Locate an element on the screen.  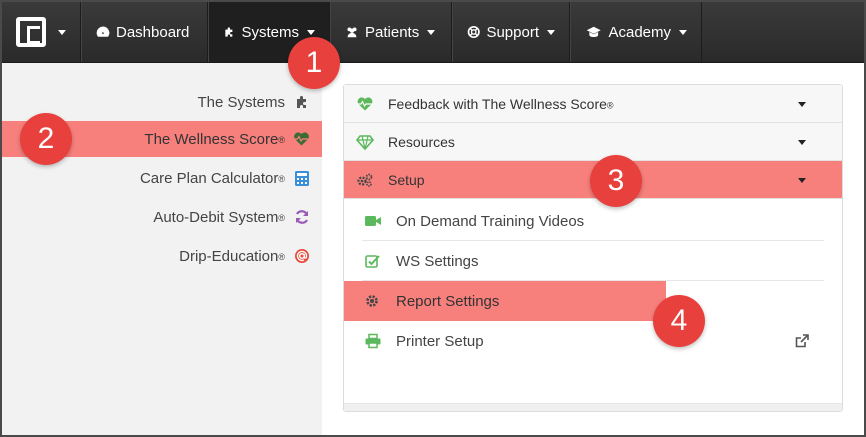
sidebar-item-label: The Systems is located at coordinates (241, 102).